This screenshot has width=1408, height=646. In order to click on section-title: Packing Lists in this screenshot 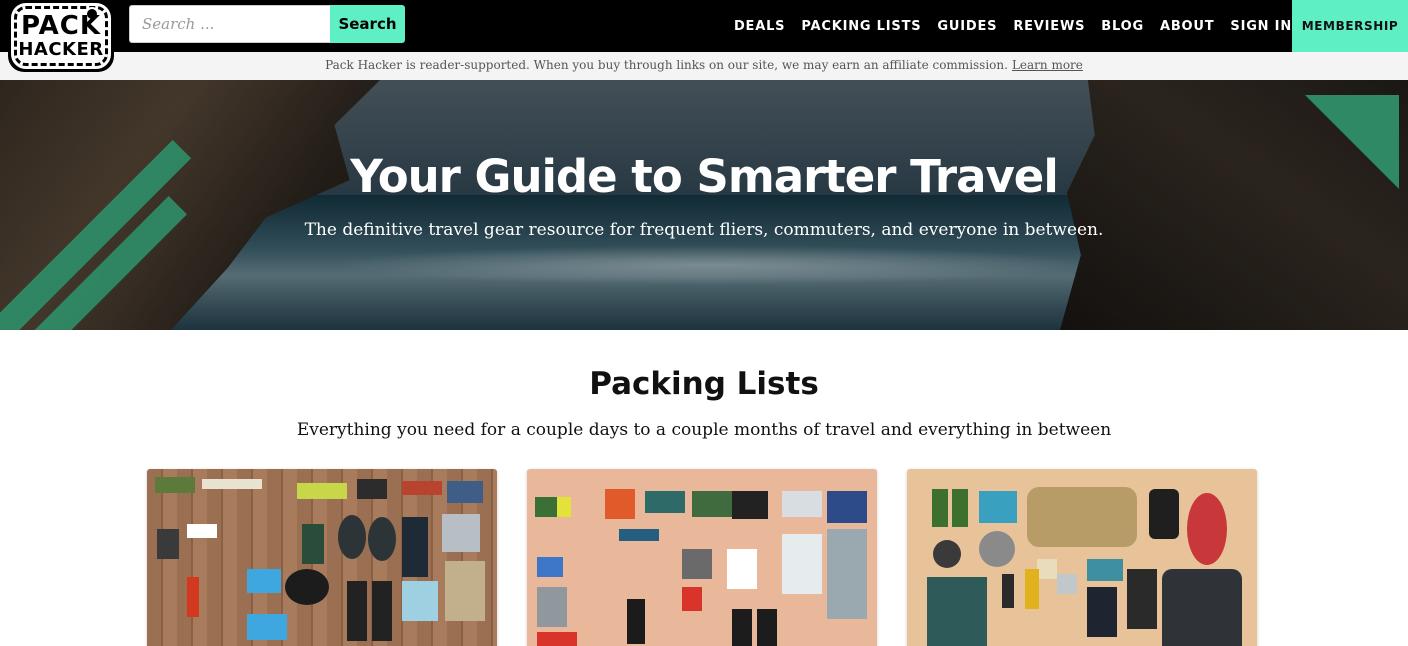, I will do `click(704, 384)`.